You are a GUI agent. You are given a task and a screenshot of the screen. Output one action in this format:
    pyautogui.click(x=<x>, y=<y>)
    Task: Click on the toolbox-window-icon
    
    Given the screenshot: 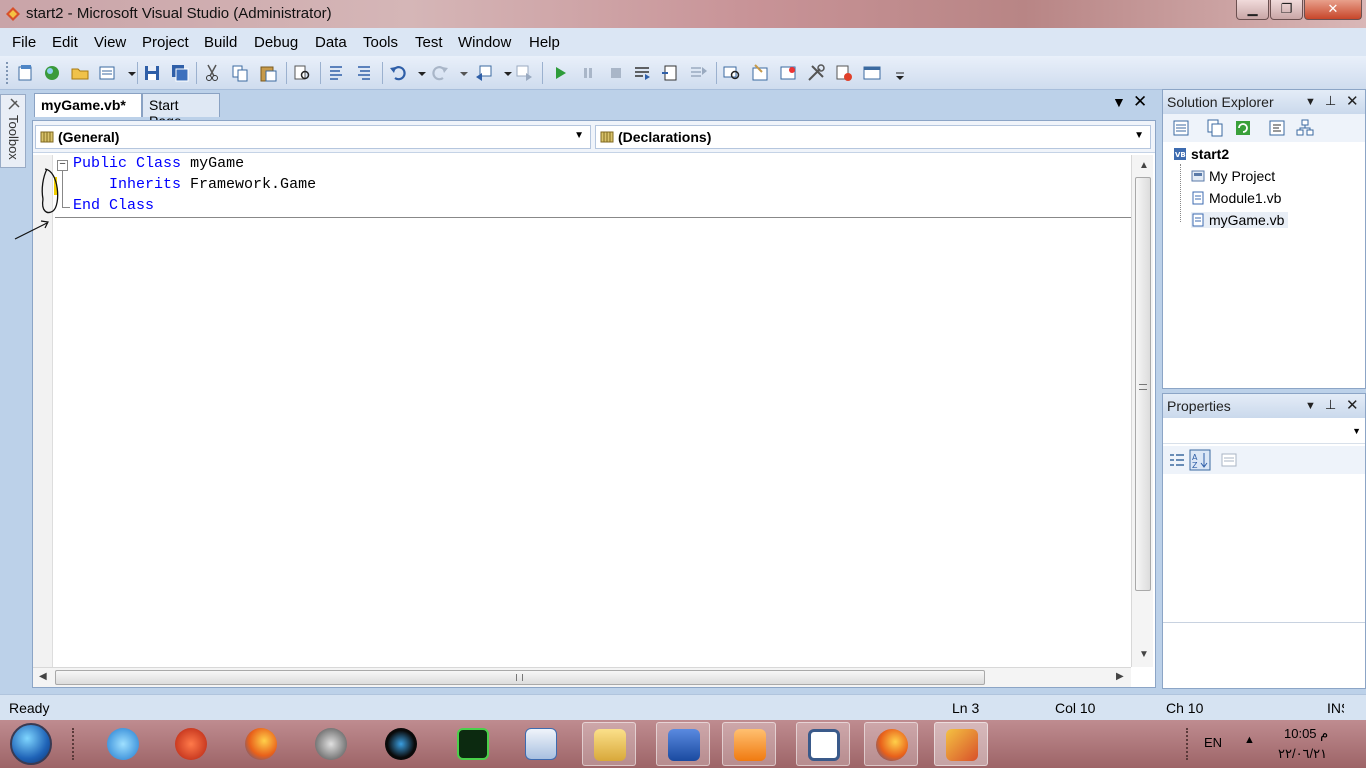 What is the action you would take?
    pyautogui.click(x=816, y=73)
    